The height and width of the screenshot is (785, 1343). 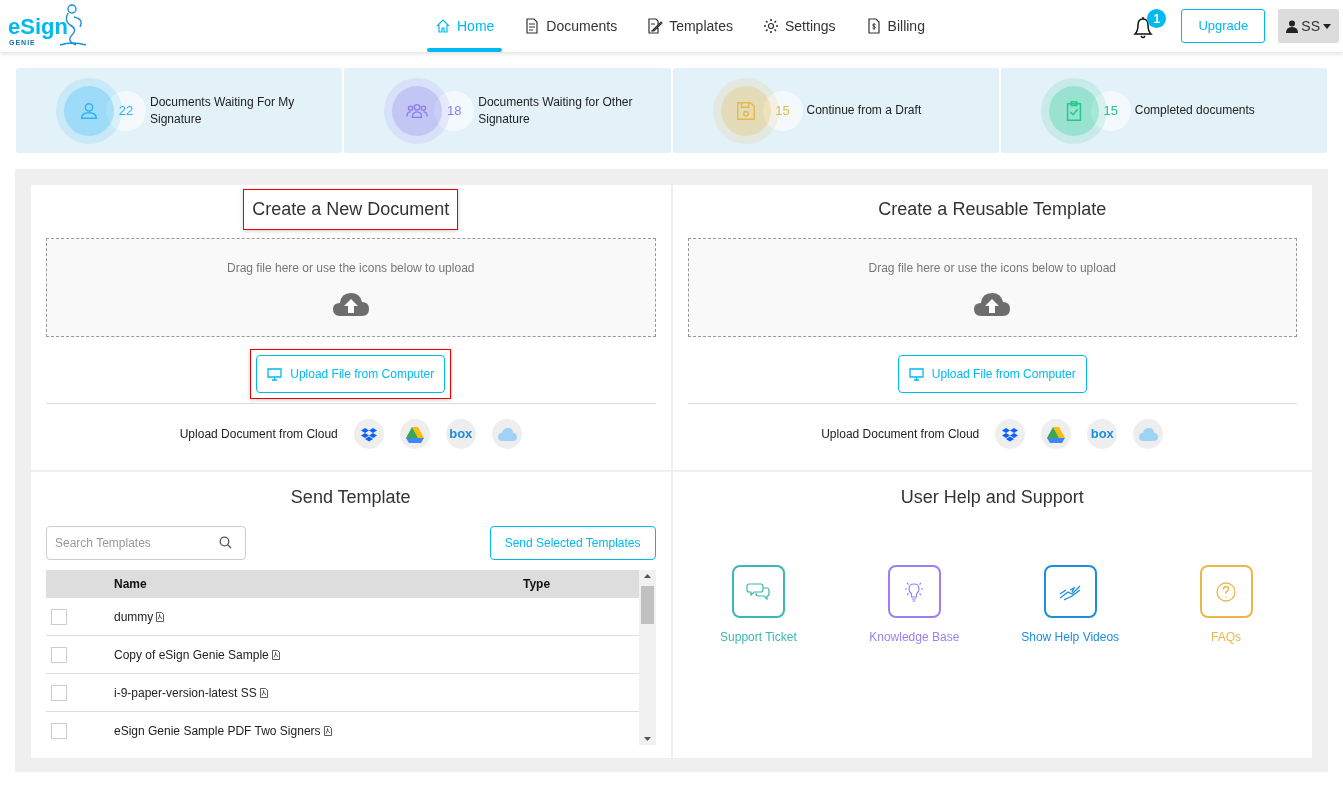 What do you see at coordinates (799, 26) in the screenshot?
I see `nav-tab: Settings` at bounding box center [799, 26].